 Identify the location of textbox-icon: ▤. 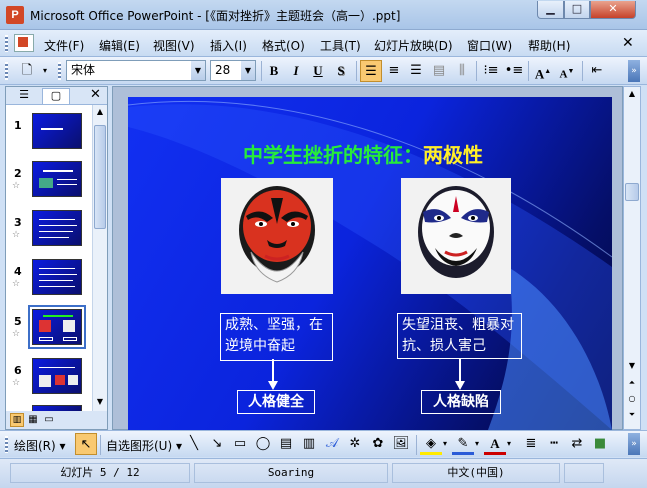
(286, 444).